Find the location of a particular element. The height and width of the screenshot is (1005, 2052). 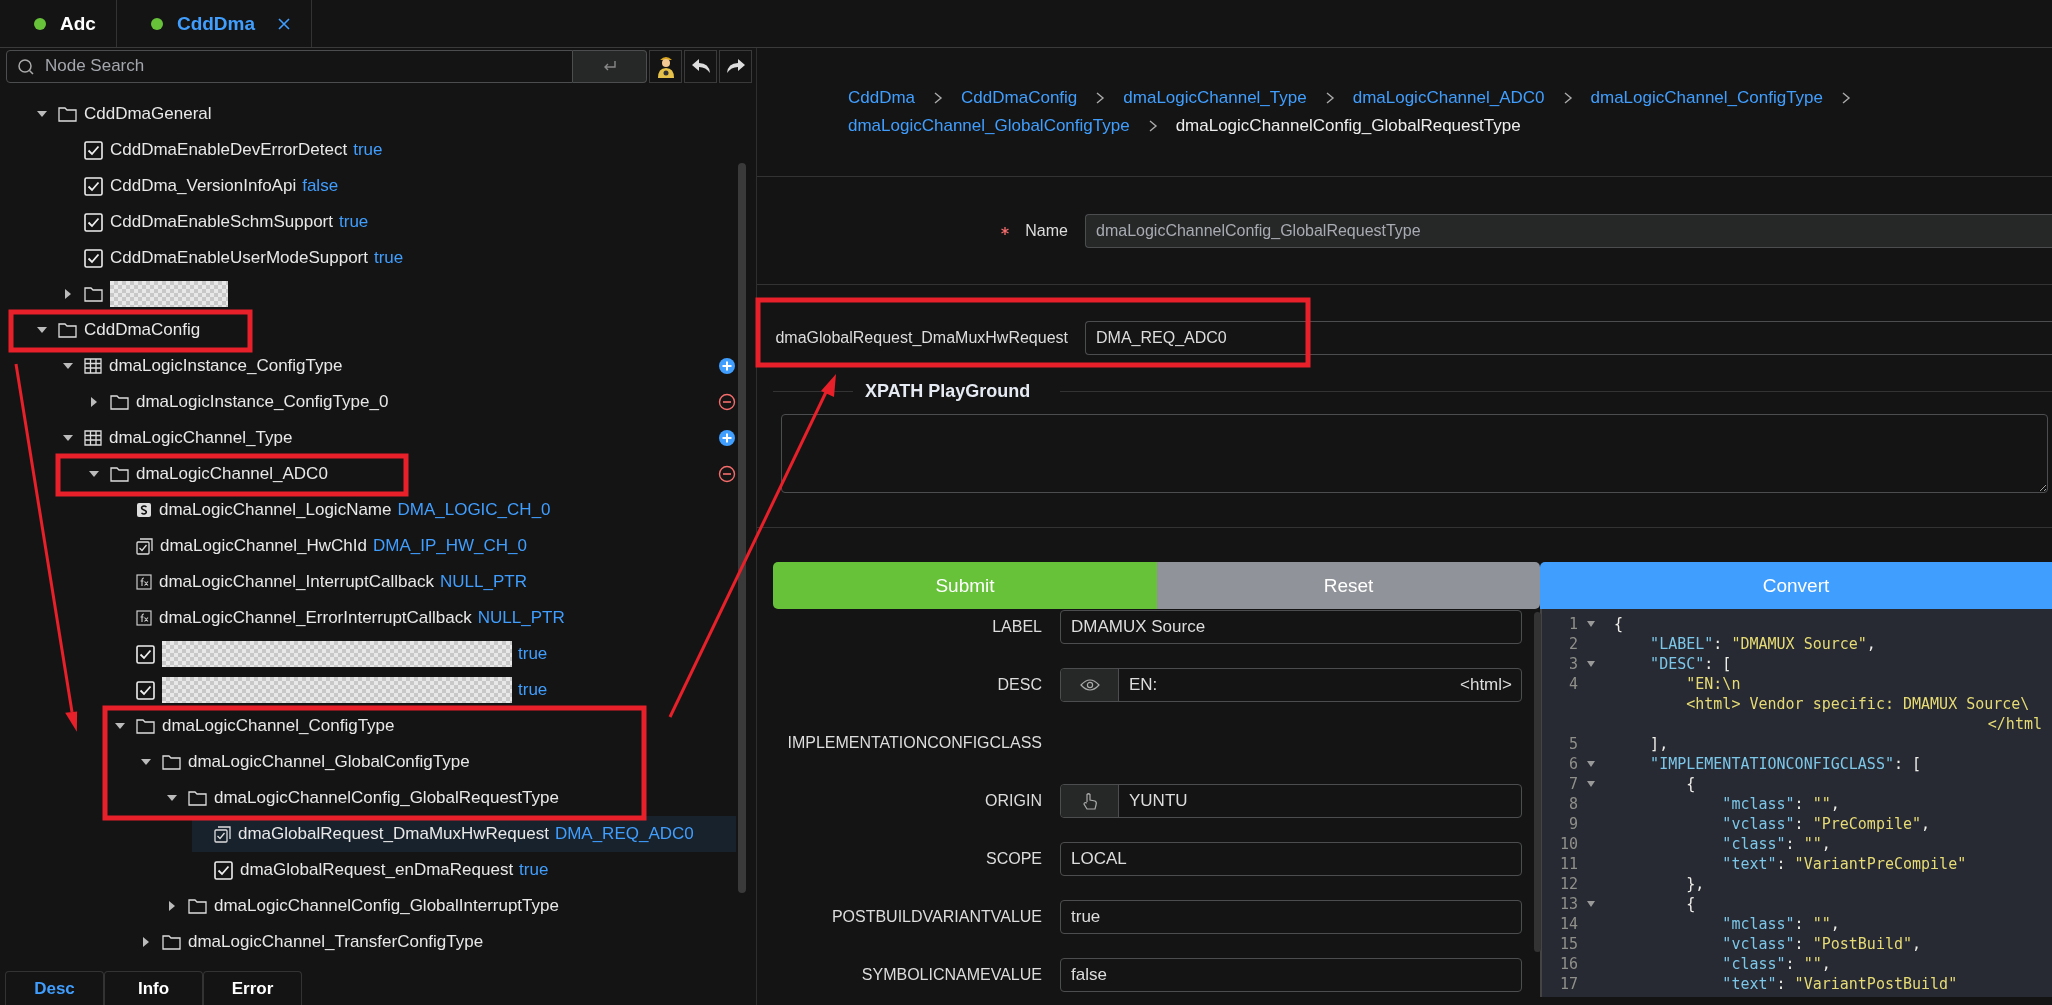

node-label: CddDmaEnableUserModeSupport is located at coordinates (239, 258).